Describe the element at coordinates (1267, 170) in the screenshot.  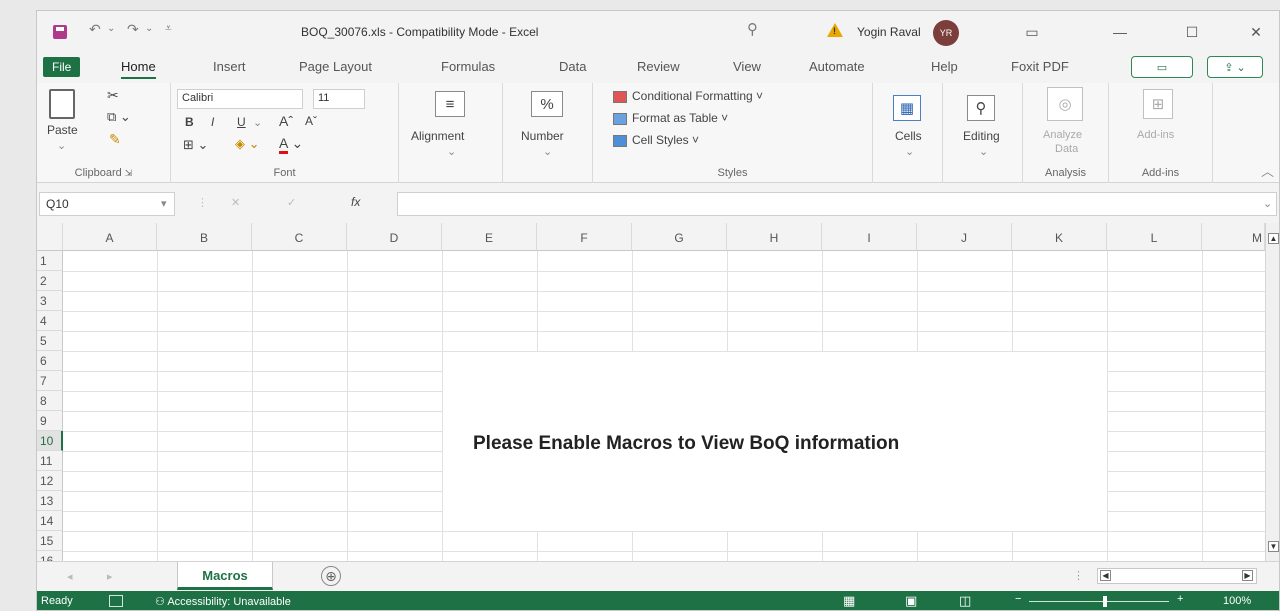
I see `collapse-ribbon-icon: ︿` at that location.